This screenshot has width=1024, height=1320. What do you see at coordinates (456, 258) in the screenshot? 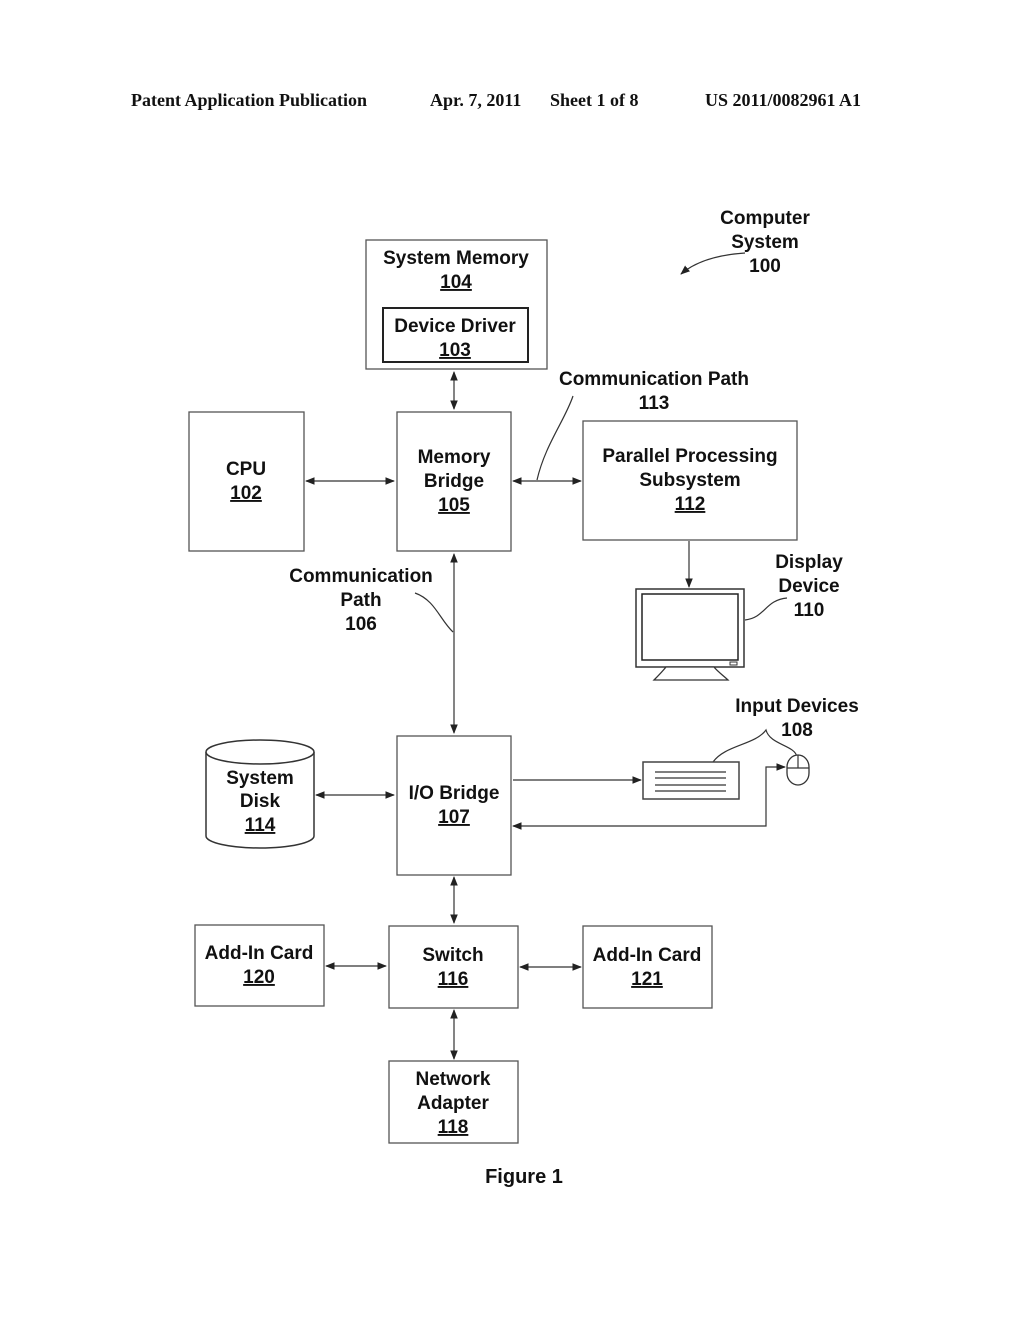
I see `system-memory-title: System Memory` at bounding box center [456, 258].